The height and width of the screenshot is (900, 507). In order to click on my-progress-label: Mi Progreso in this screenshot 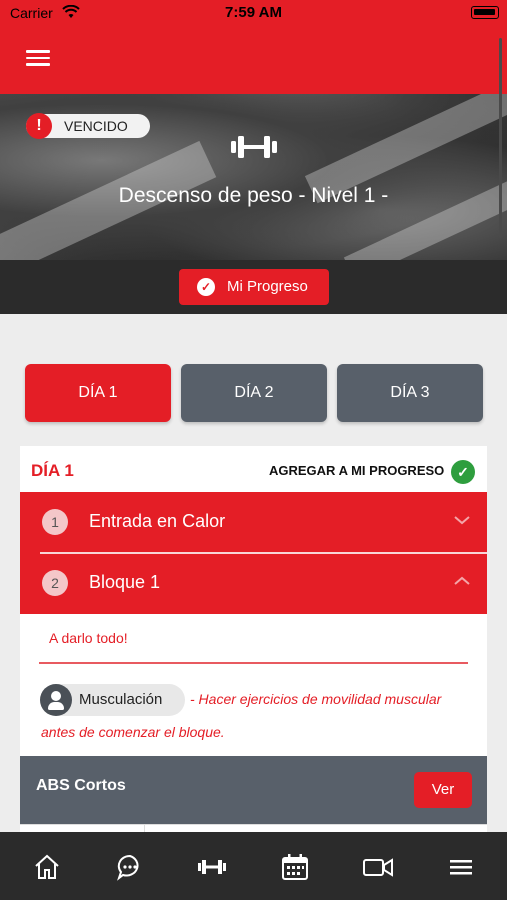, I will do `click(267, 286)`.